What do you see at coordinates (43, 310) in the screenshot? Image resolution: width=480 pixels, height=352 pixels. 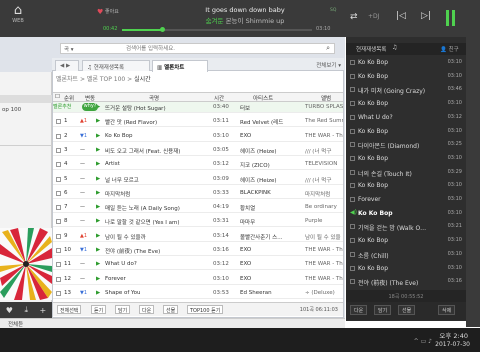 I see `add-icon: +` at bounding box center [43, 310].